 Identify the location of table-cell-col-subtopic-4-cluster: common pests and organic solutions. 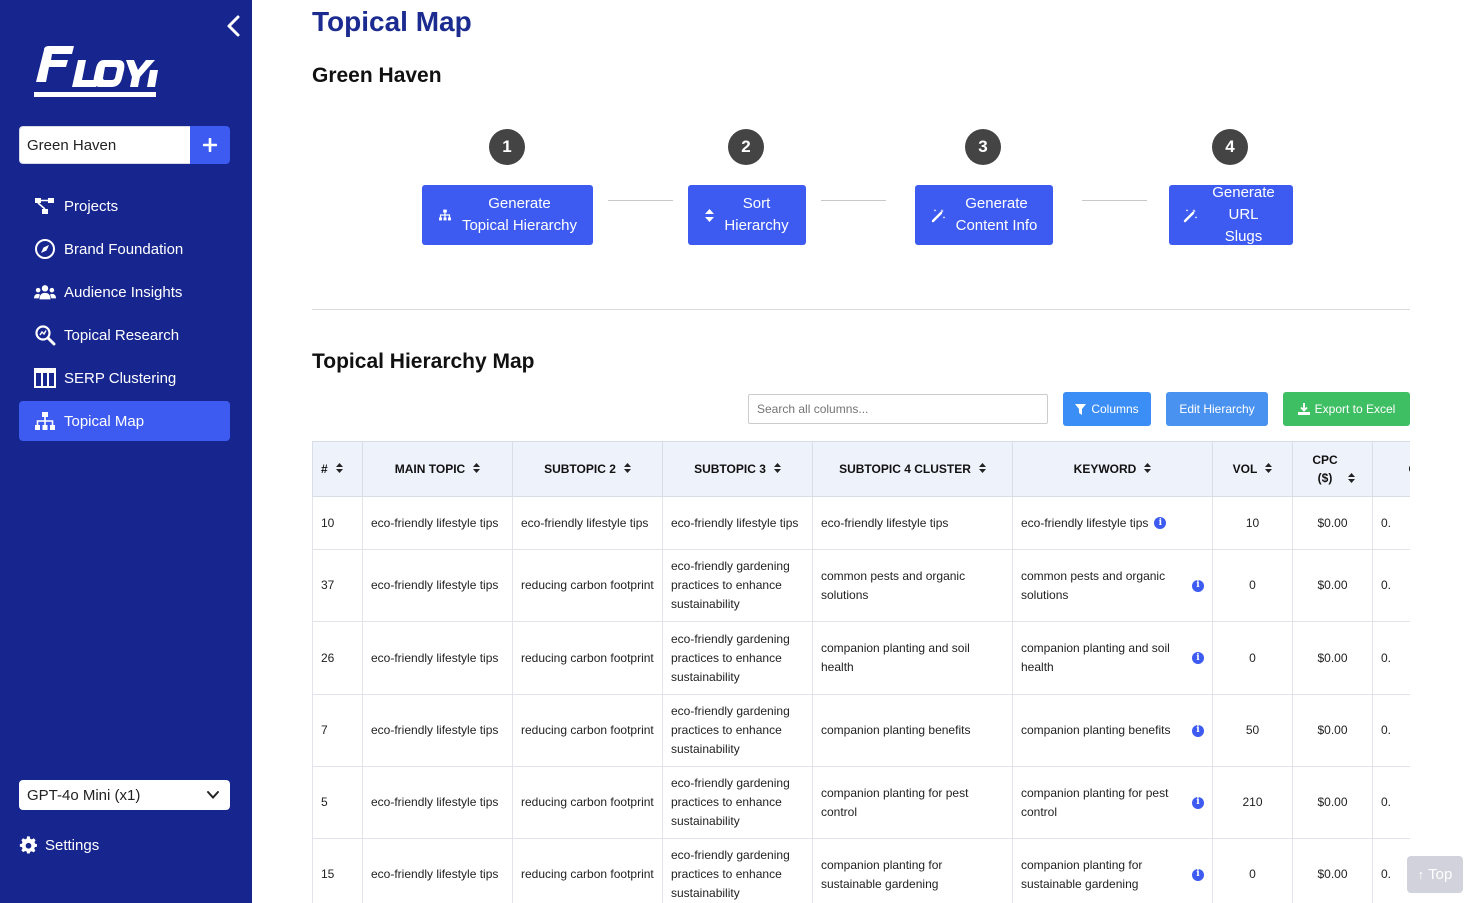
(912, 585).